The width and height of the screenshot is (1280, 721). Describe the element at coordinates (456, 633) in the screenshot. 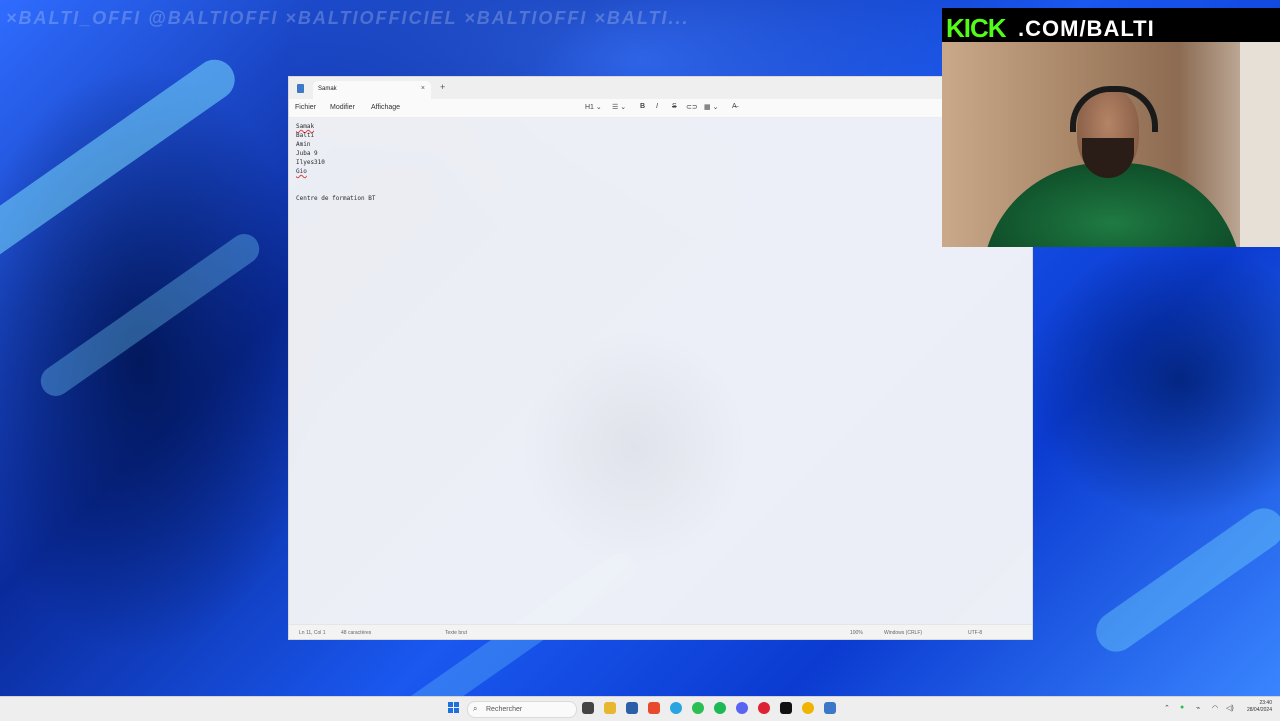

I see `format-mode: Texte brut` at that location.